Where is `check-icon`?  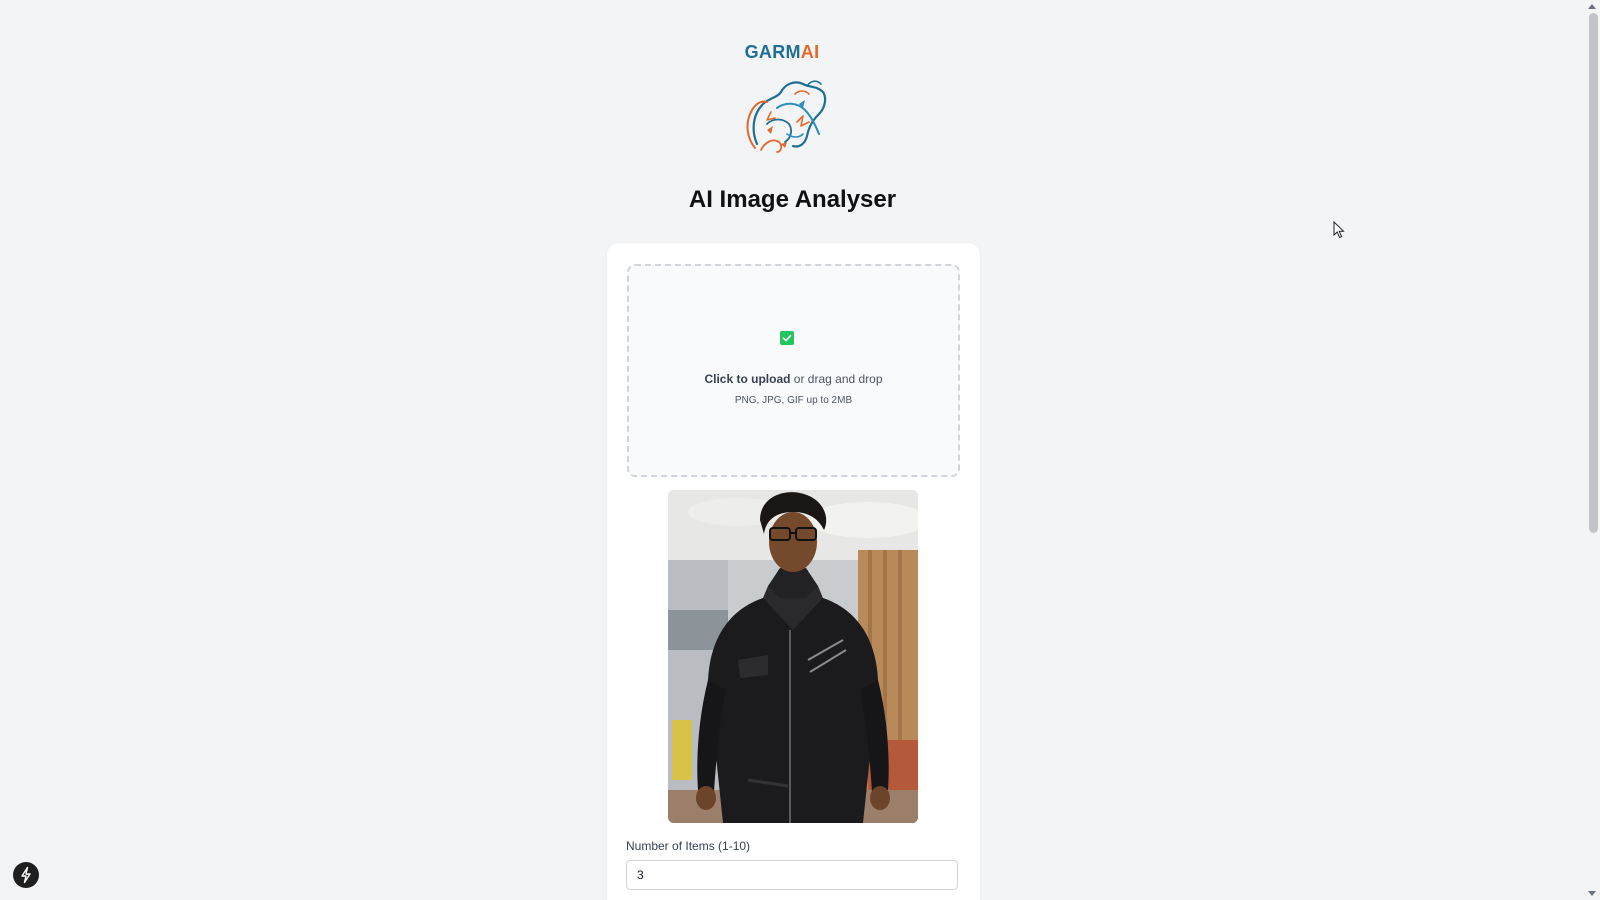 check-icon is located at coordinates (787, 338).